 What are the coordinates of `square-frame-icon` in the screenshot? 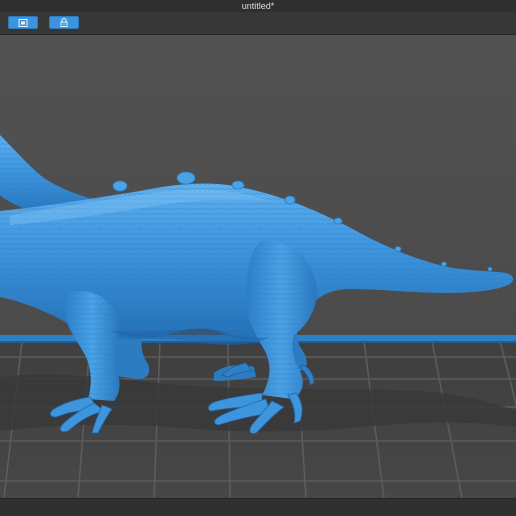 It's located at (23, 22).